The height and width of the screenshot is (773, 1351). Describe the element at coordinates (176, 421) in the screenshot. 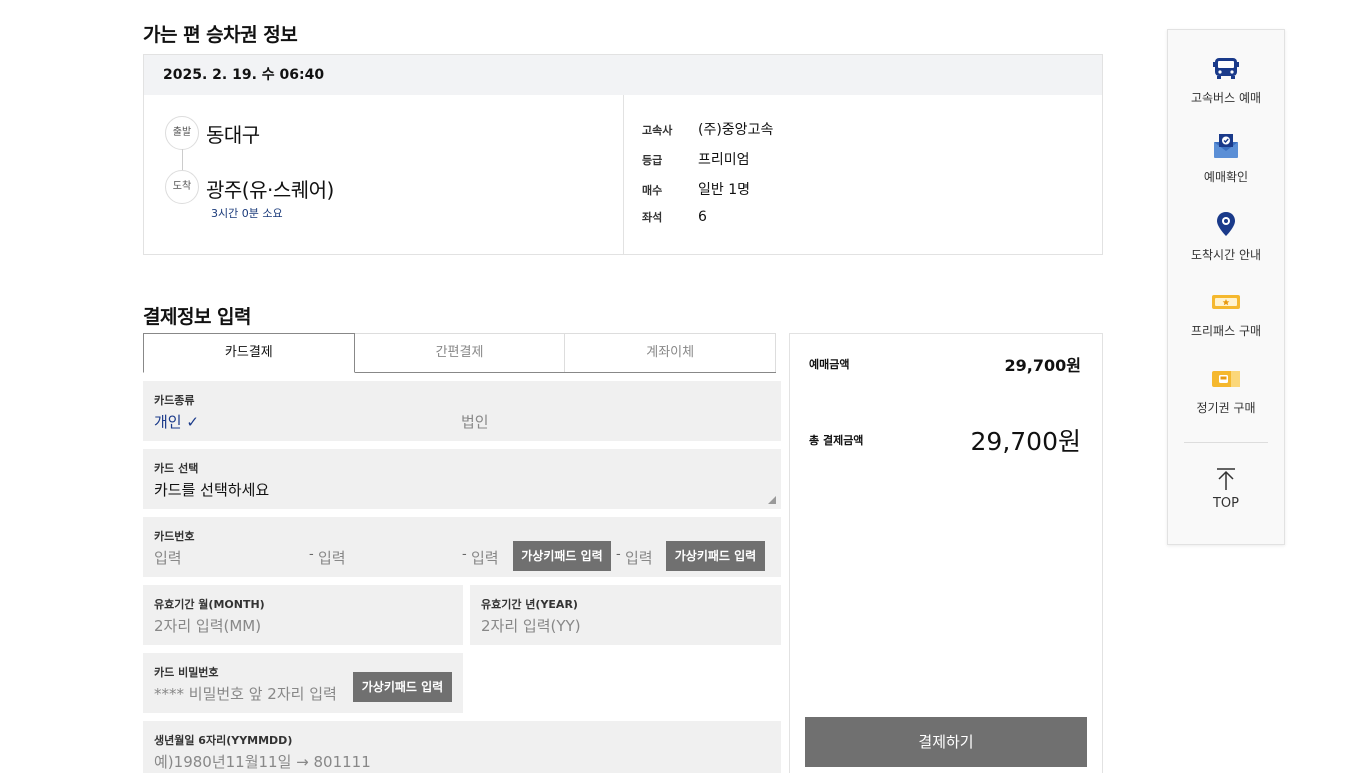

I see `card-type-personal: 개인 ✓` at that location.